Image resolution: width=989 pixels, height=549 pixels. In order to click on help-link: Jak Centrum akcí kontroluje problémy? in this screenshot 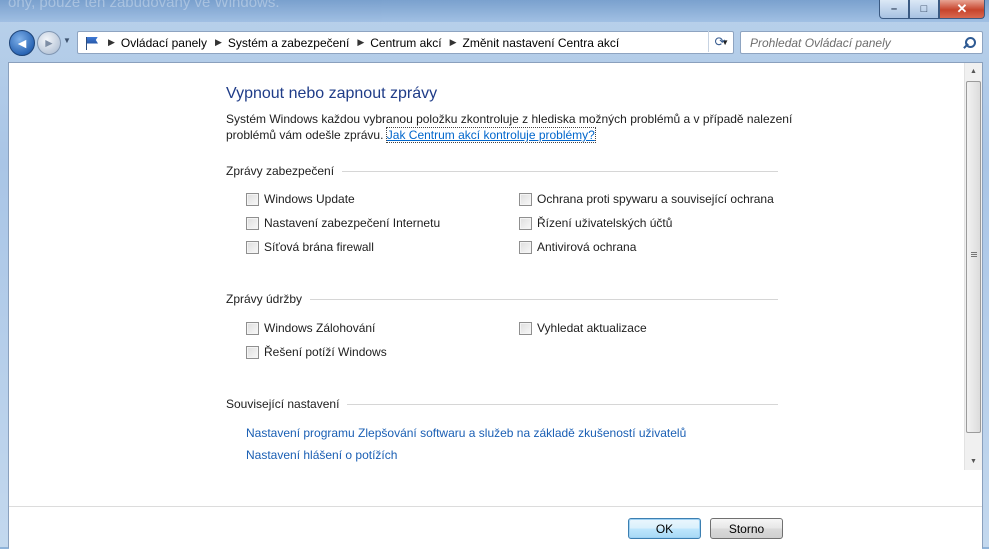, I will do `click(490, 135)`.